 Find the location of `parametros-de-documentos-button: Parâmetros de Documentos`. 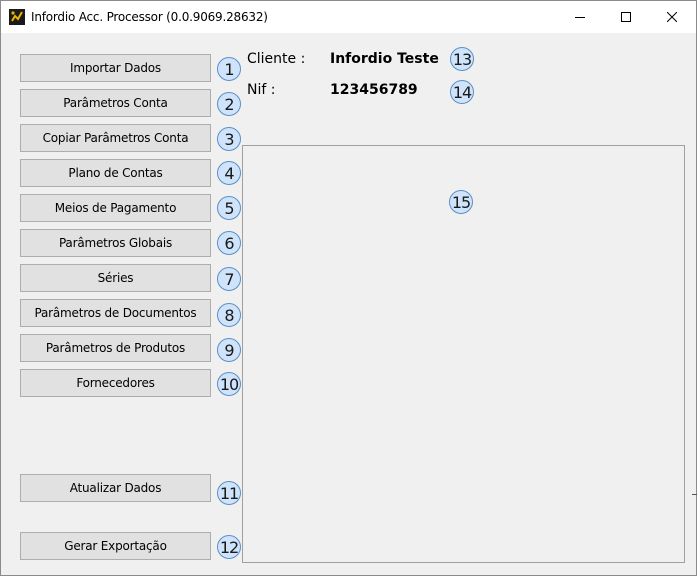

parametros-de-documentos-button: Parâmetros de Documentos is located at coordinates (115, 313).